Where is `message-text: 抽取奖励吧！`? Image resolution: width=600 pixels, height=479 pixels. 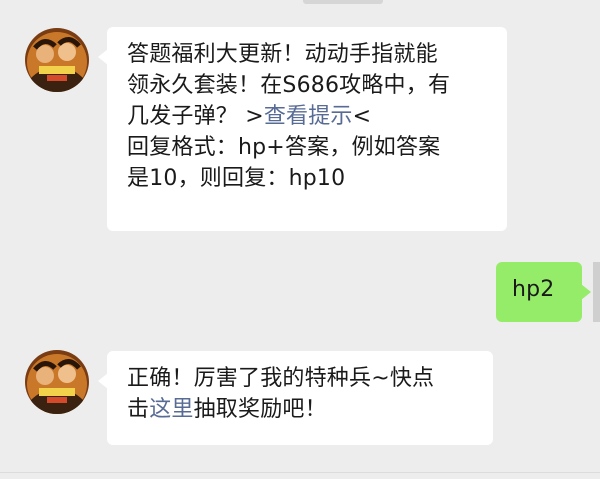 message-text: 抽取奖励吧！ is located at coordinates (260, 409).